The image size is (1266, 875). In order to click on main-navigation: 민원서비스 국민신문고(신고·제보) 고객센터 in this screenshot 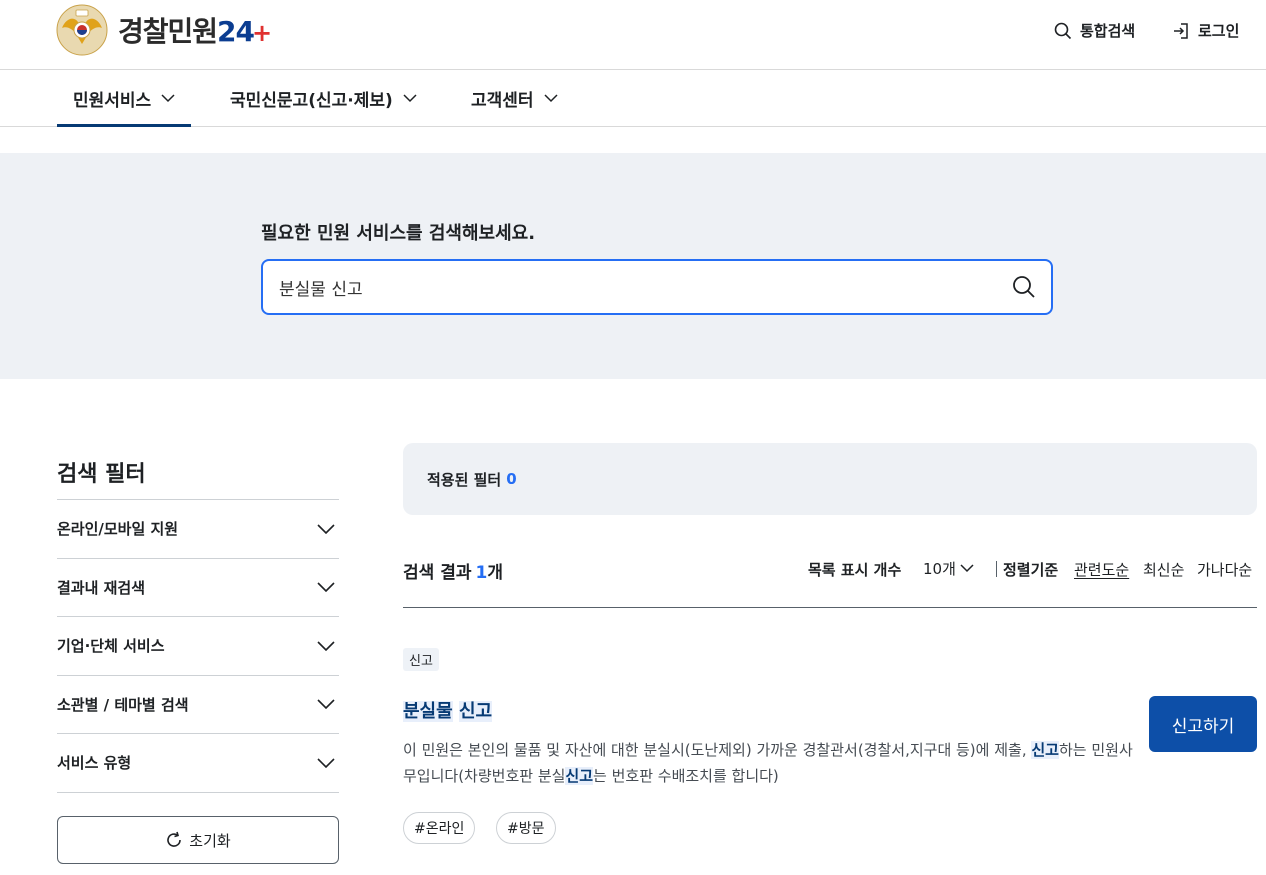, I will do `click(633, 98)`.